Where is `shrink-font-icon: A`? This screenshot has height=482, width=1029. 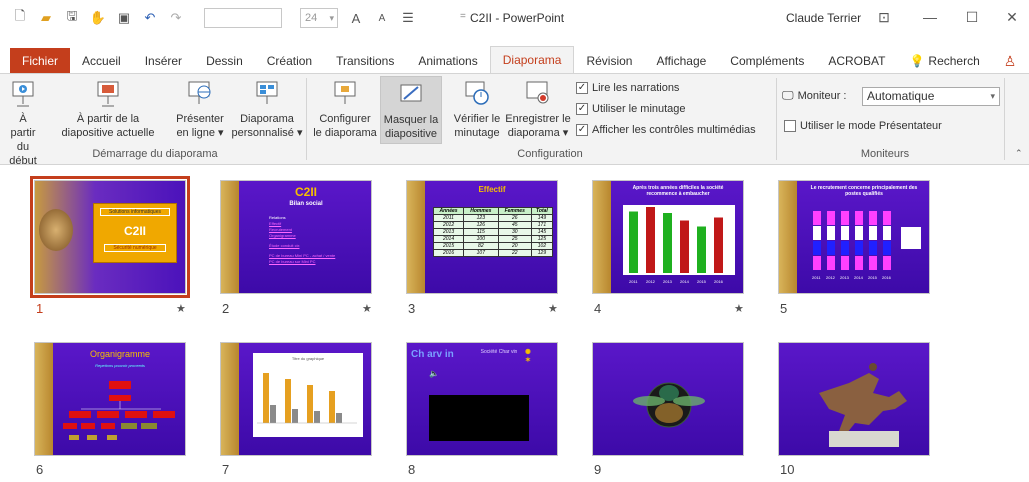 shrink-font-icon: A is located at coordinates (382, 18).